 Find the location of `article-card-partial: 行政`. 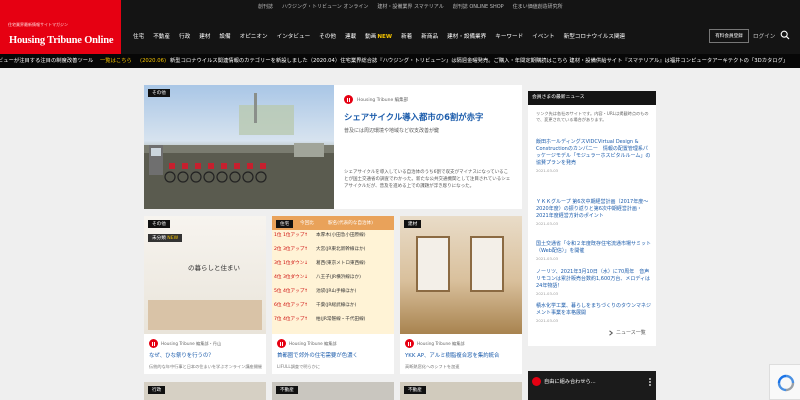

article-card-partial: 行政 is located at coordinates (205, 391).